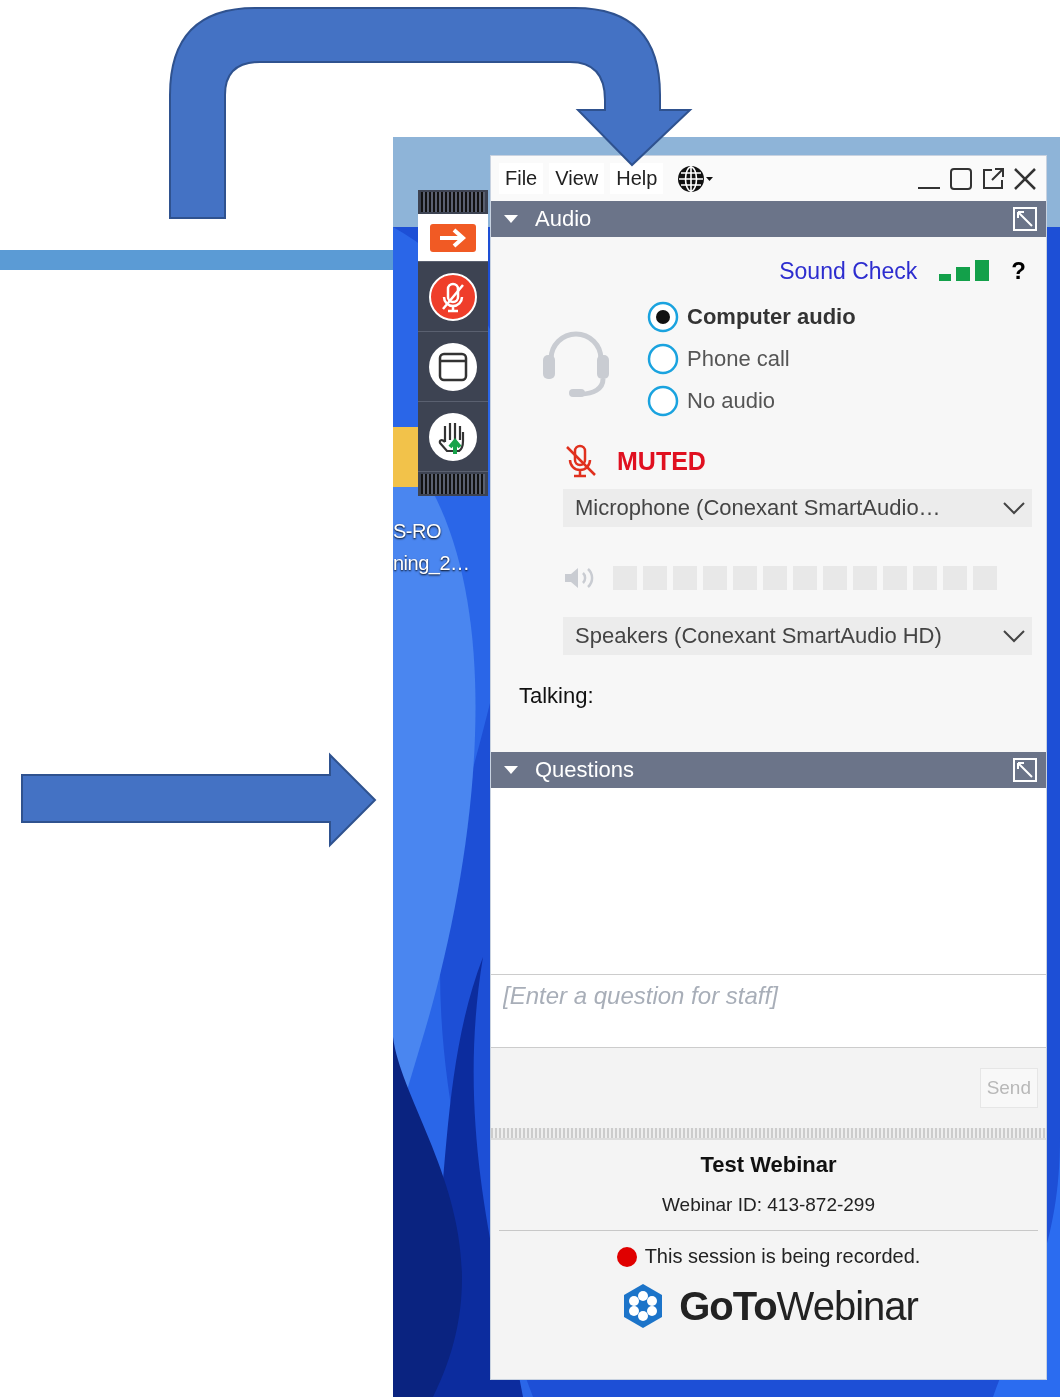  Describe the element at coordinates (577, 178) in the screenshot. I see `menu-item: View` at that location.